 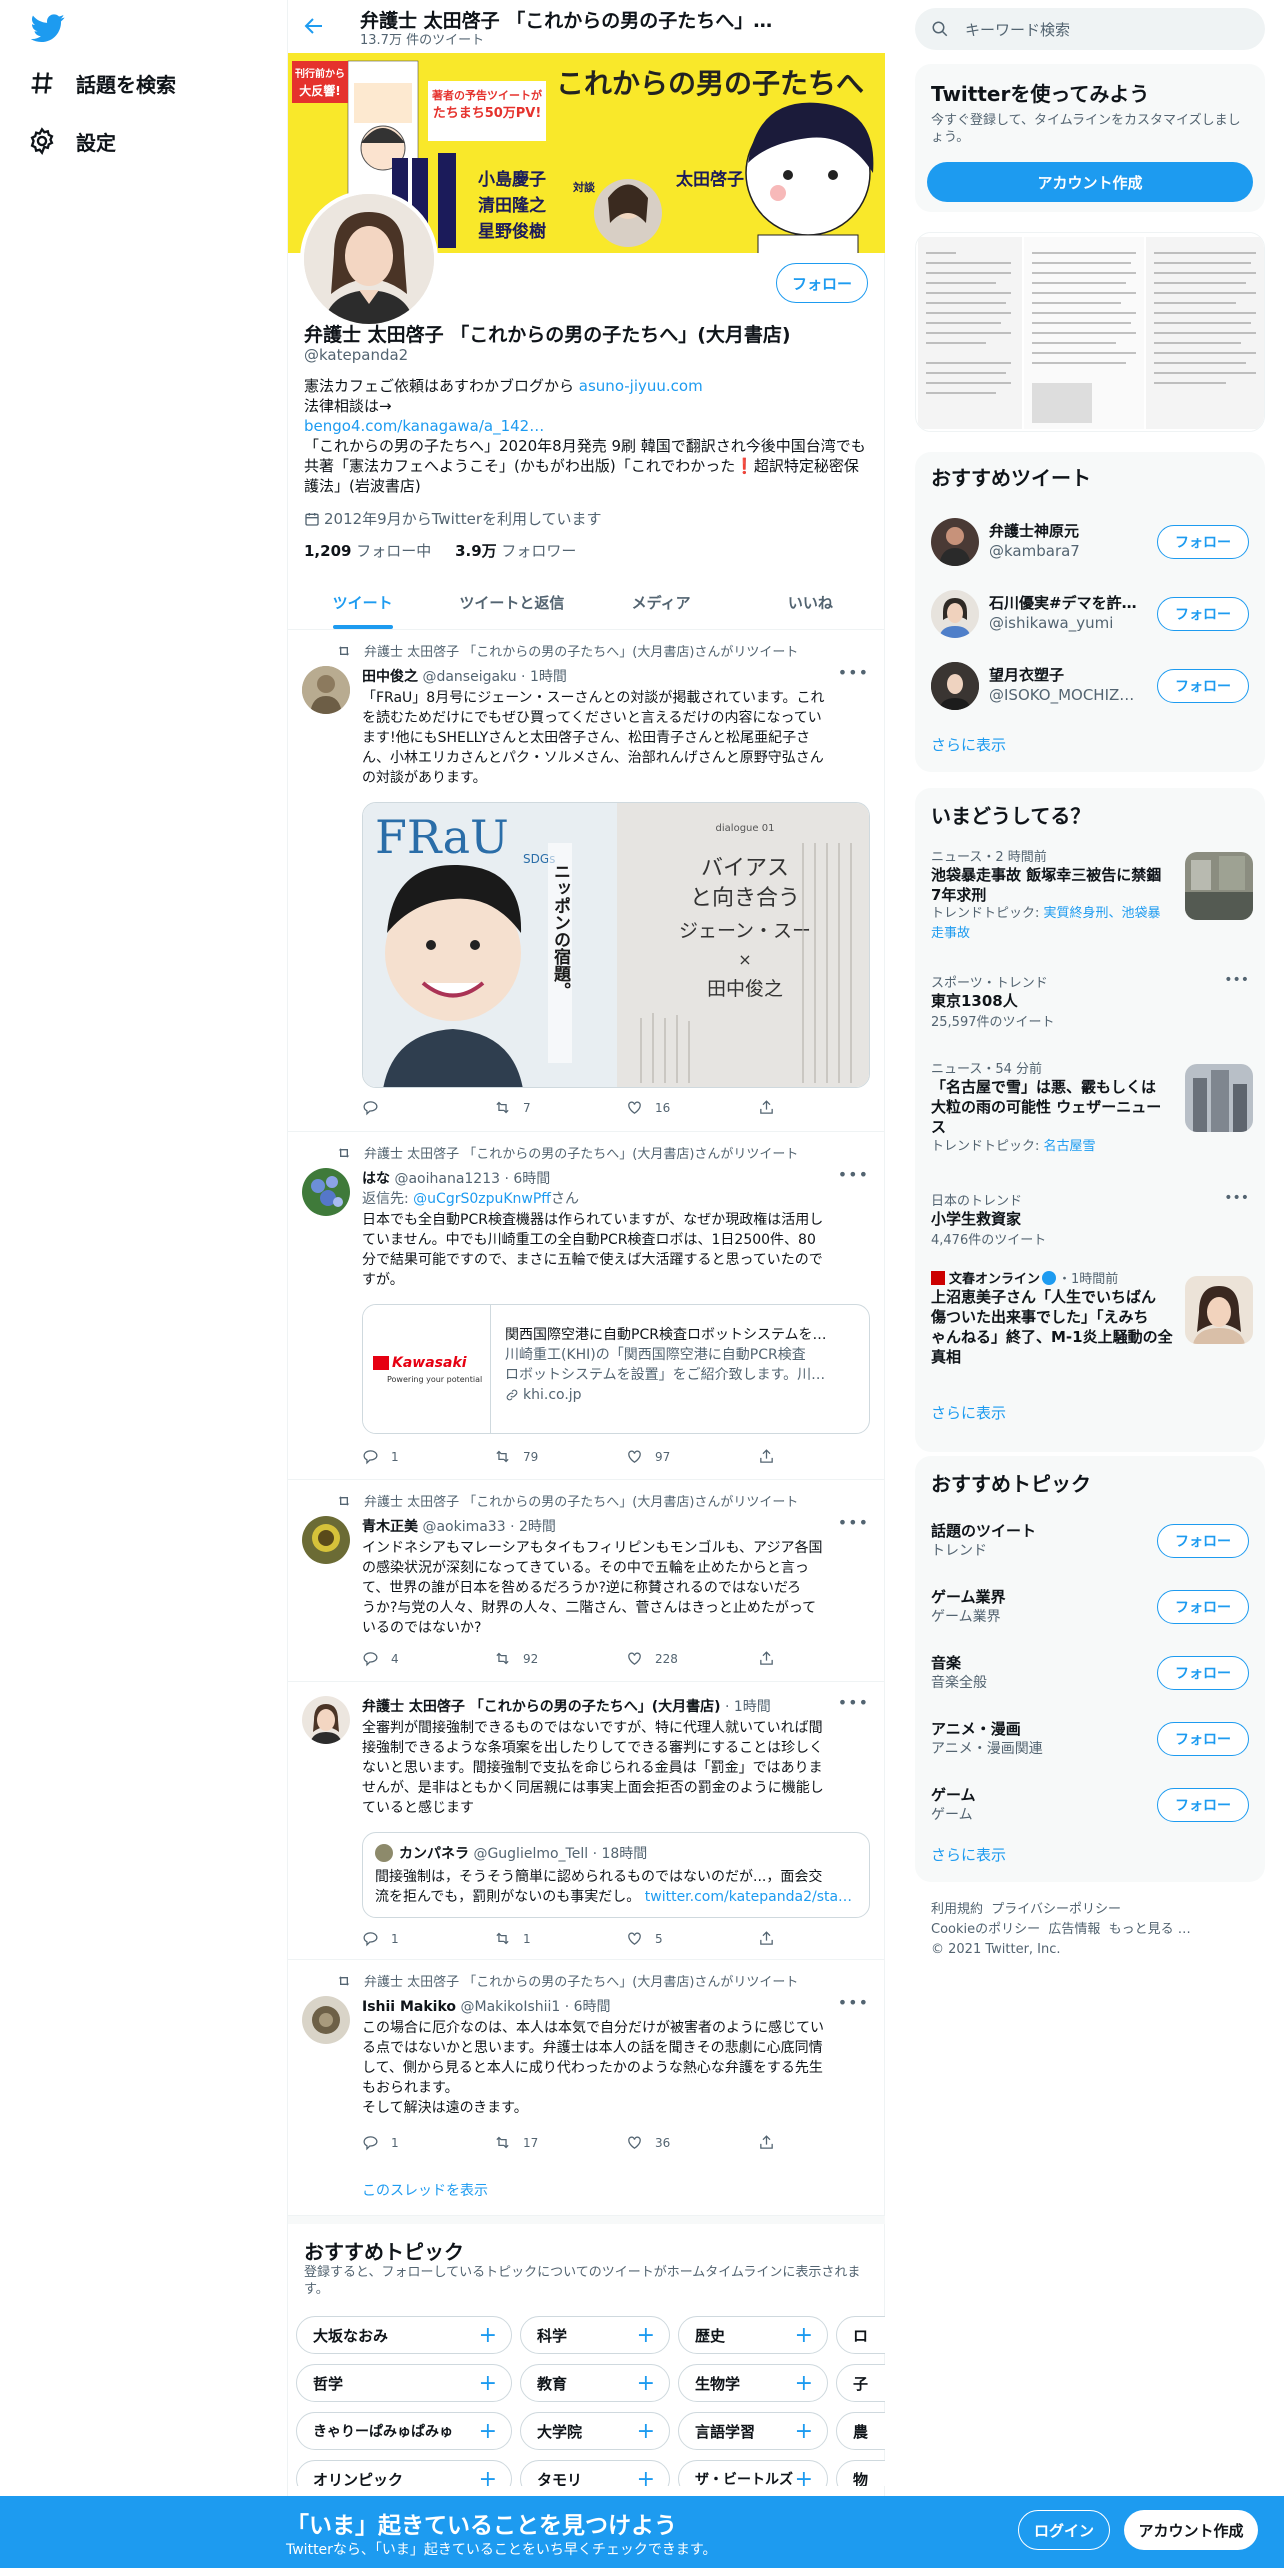 I want to click on retweet-button: 79, so click(x=516, y=1456).